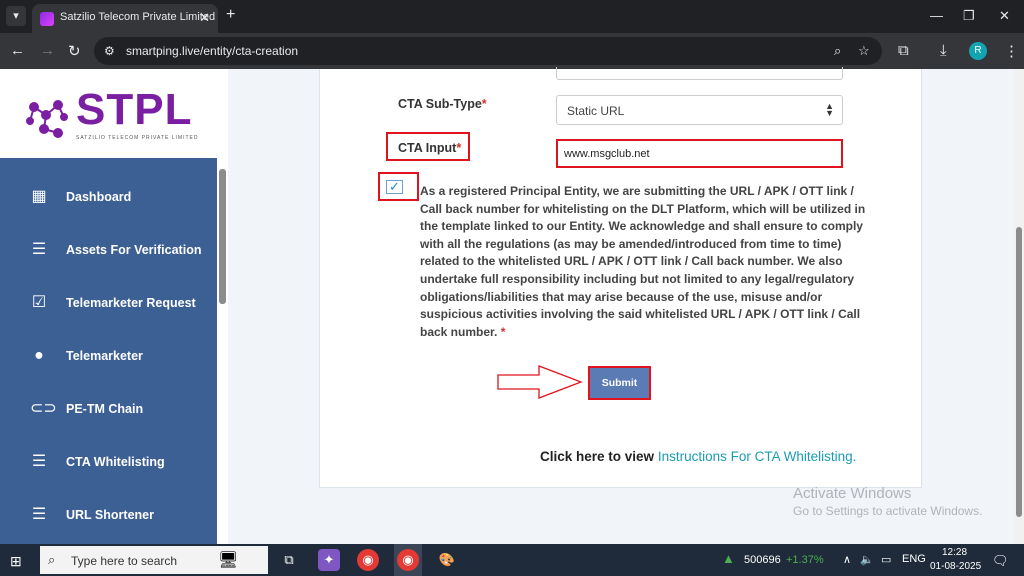  I want to click on cta-type-select, so click(699, 73).